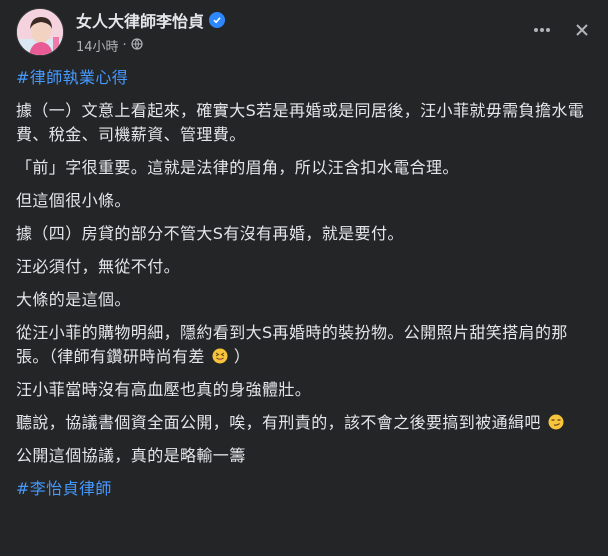 The image size is (608, 556). I want to click on paragraph: 大條的是這個。, so click(73, 299).